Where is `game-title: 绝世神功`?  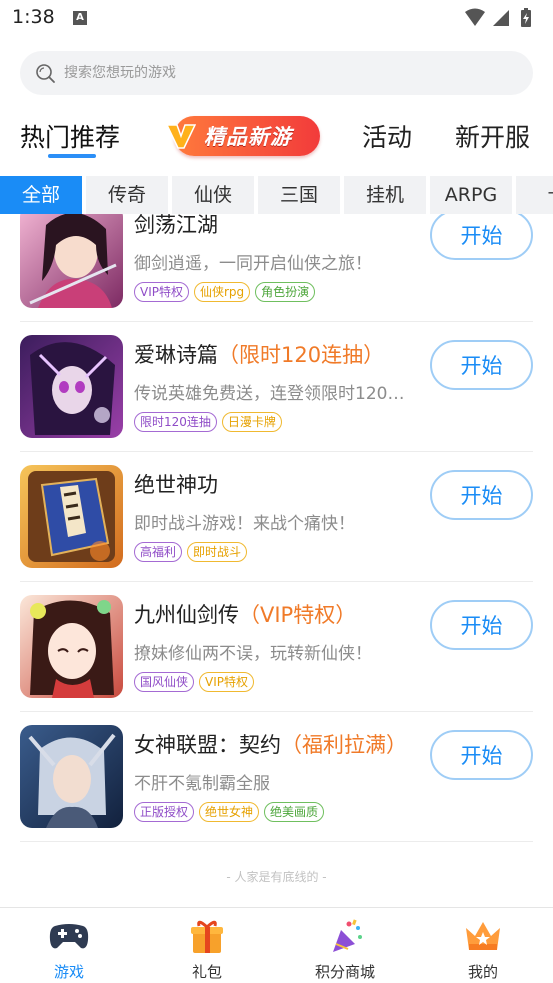 game-title: 绝世神功 is located at coordinates (176, 485).